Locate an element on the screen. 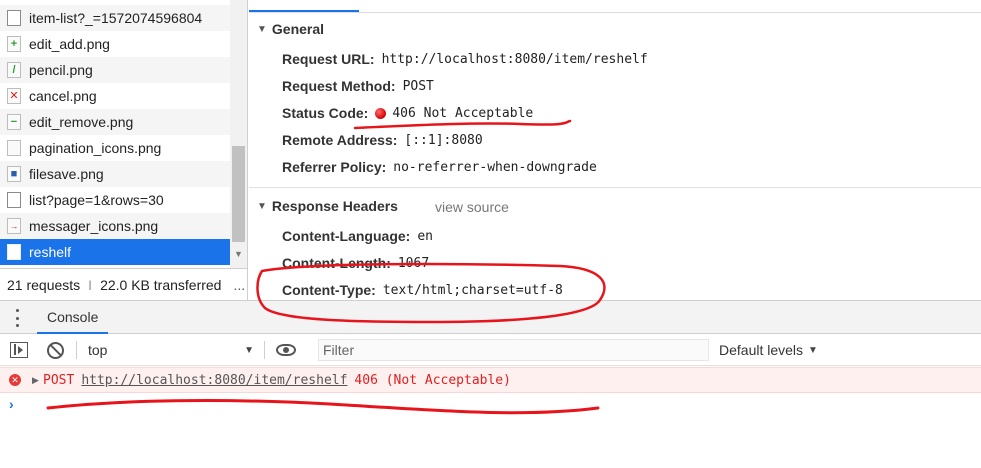  response-headers-section-header: ▼ Response Headers is located at coordinates (327, 206).